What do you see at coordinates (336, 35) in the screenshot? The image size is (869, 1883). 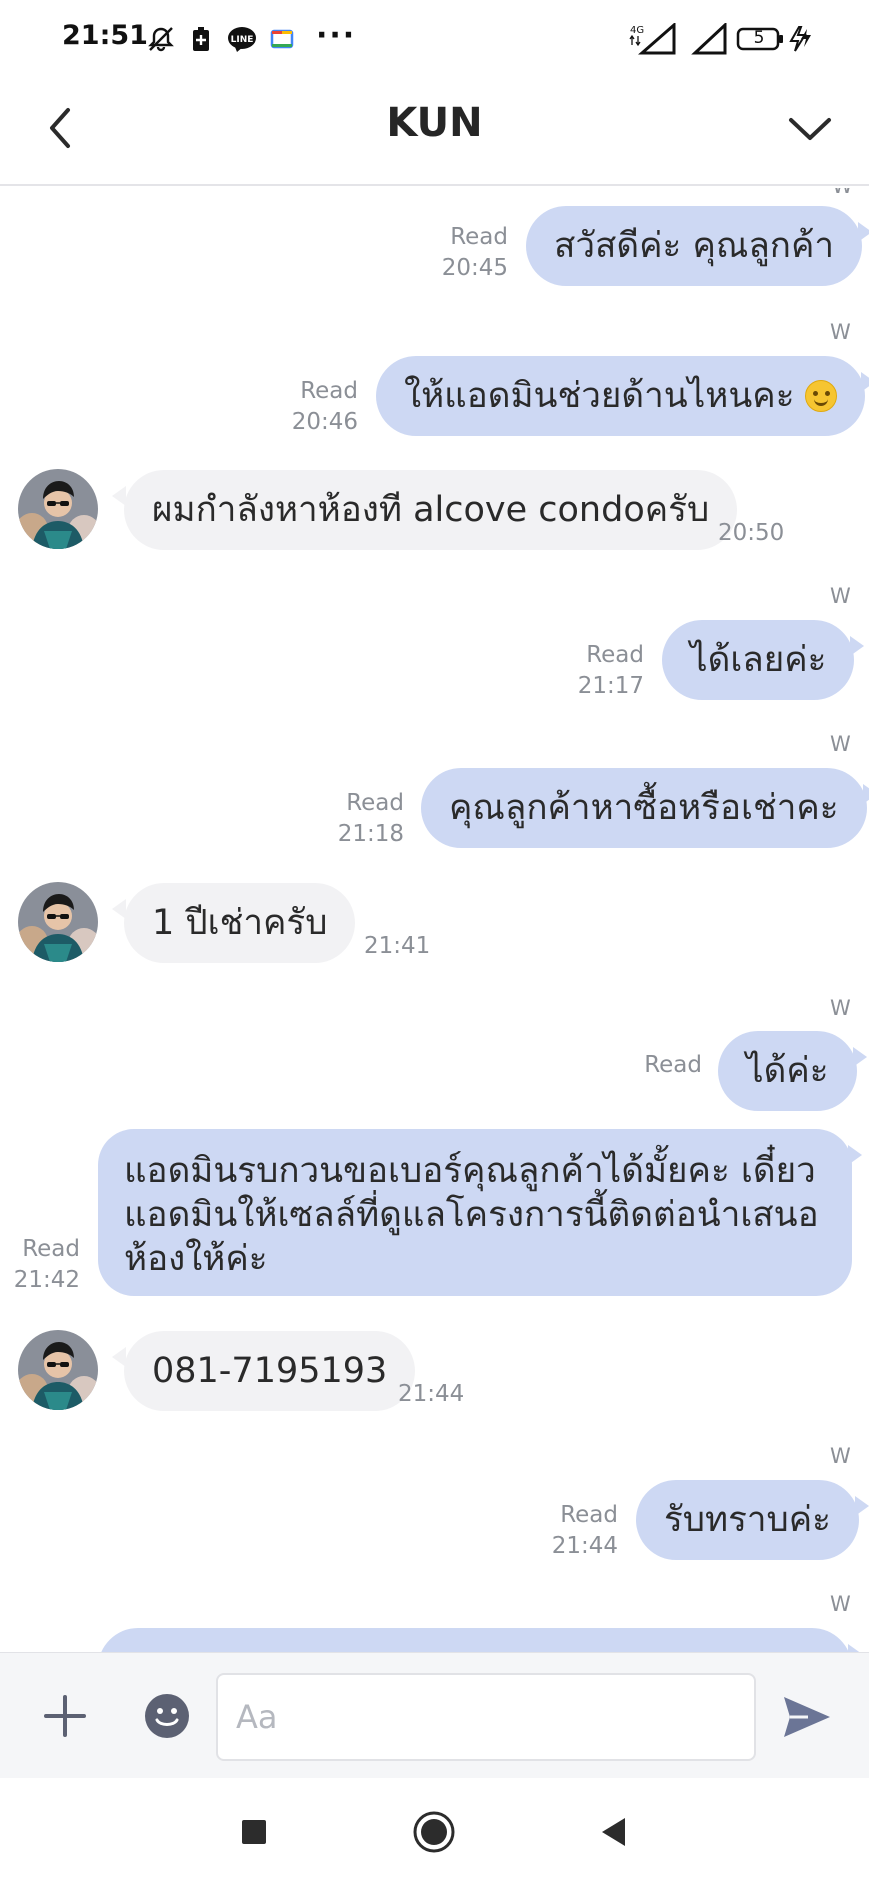 I see `more-dots-icon: ···` at bounding box center [336, 35].